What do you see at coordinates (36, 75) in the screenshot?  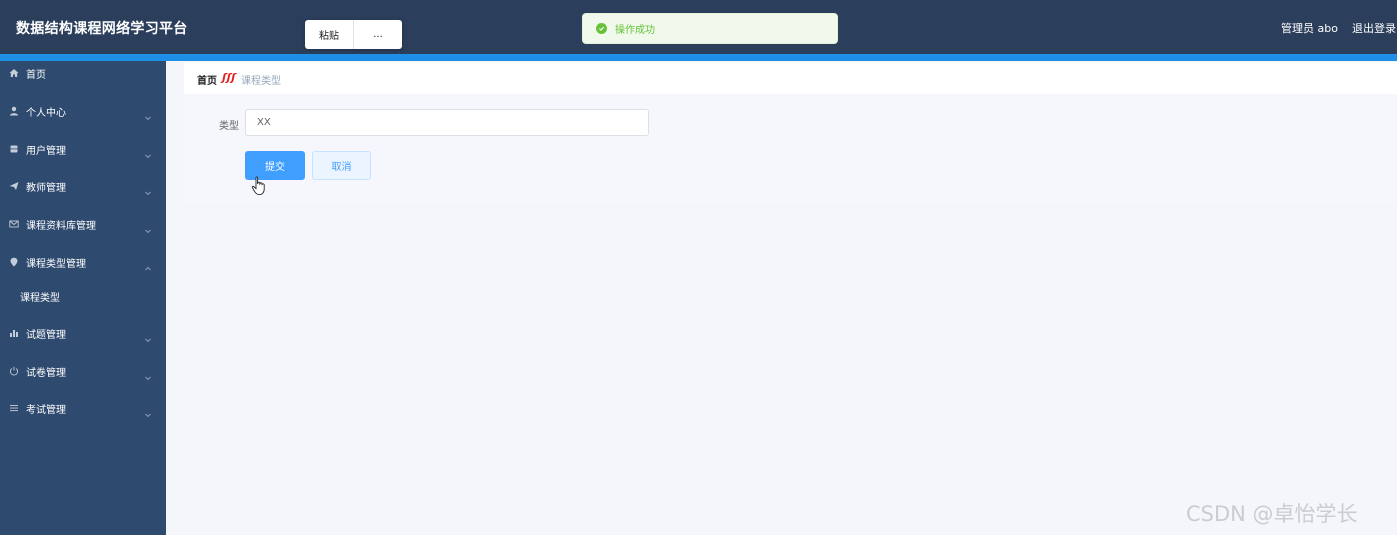 I see `sidebar-item-label: 首页` at bounding box center [36, 75].